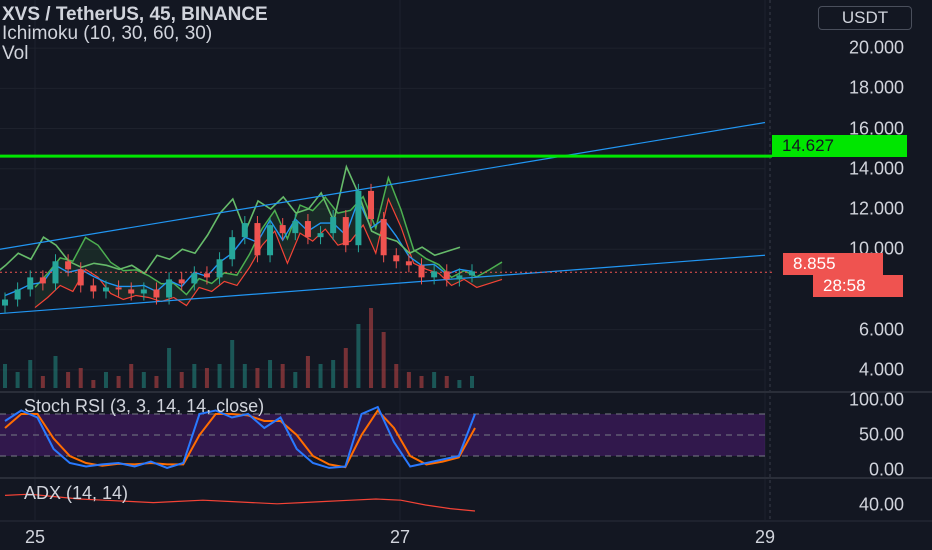 The width and height of the screenshot is (932, 550). Describe the element at coordinates (881, 504) in the screenshot. I see `adx-tick-label: 40.00` at that location.